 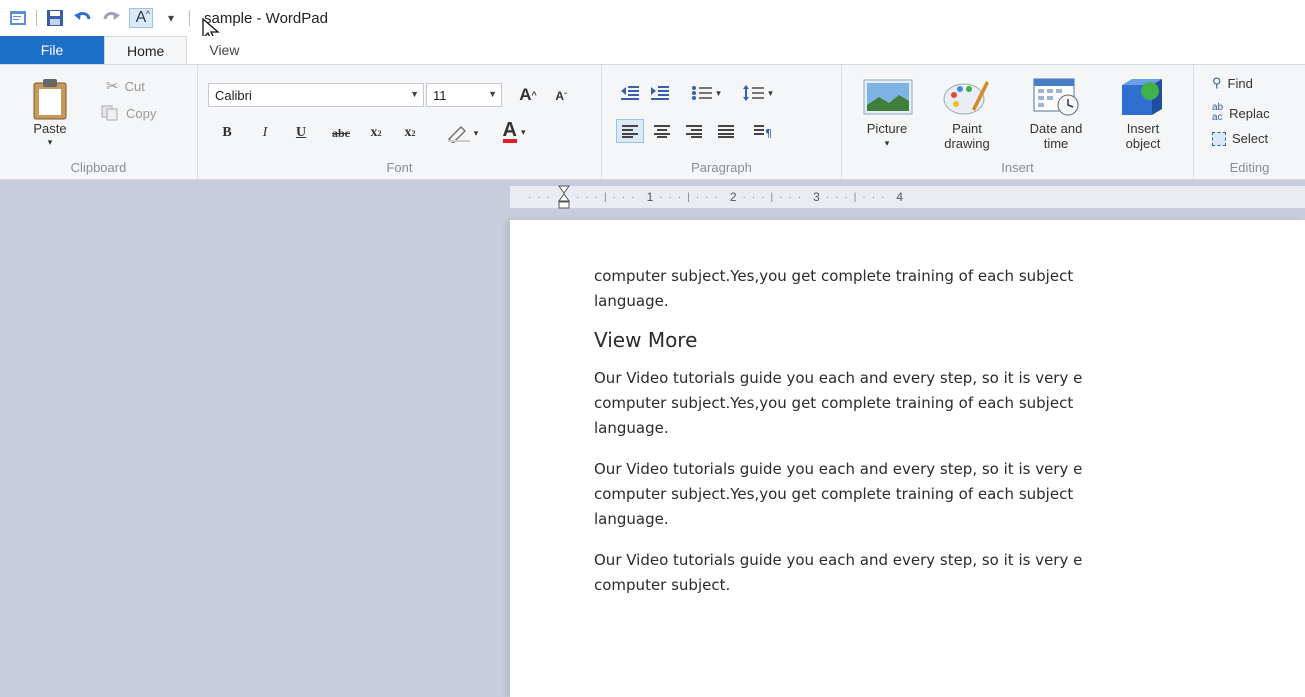 I want to click on binoculars-icon: ⚲, so click(x=1217, y=82).